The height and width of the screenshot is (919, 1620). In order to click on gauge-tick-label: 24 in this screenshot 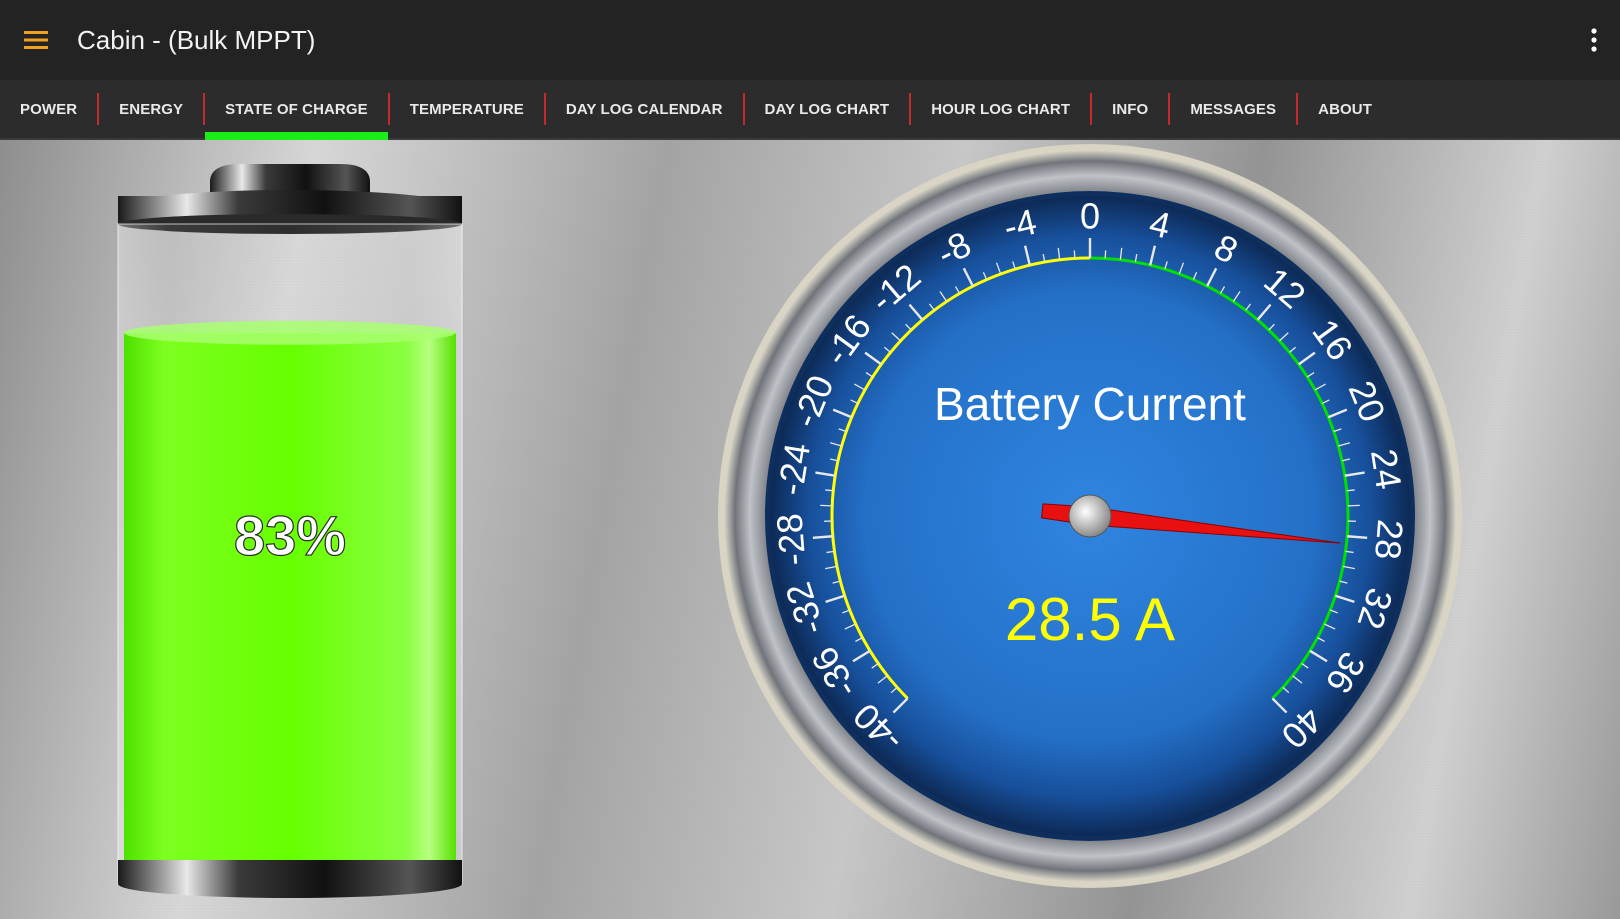, I will do `click(1386, 469)`.